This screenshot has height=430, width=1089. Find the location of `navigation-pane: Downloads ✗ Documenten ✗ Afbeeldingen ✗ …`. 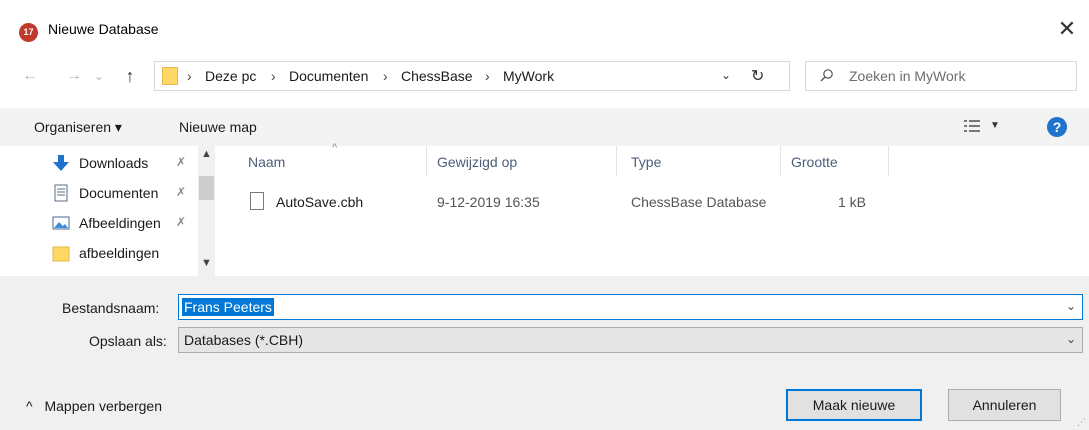

navigation-pane: Downloads ✗ Documenten ✗ Afbeeldingen ✗ … is located at coordinates (110, 211).